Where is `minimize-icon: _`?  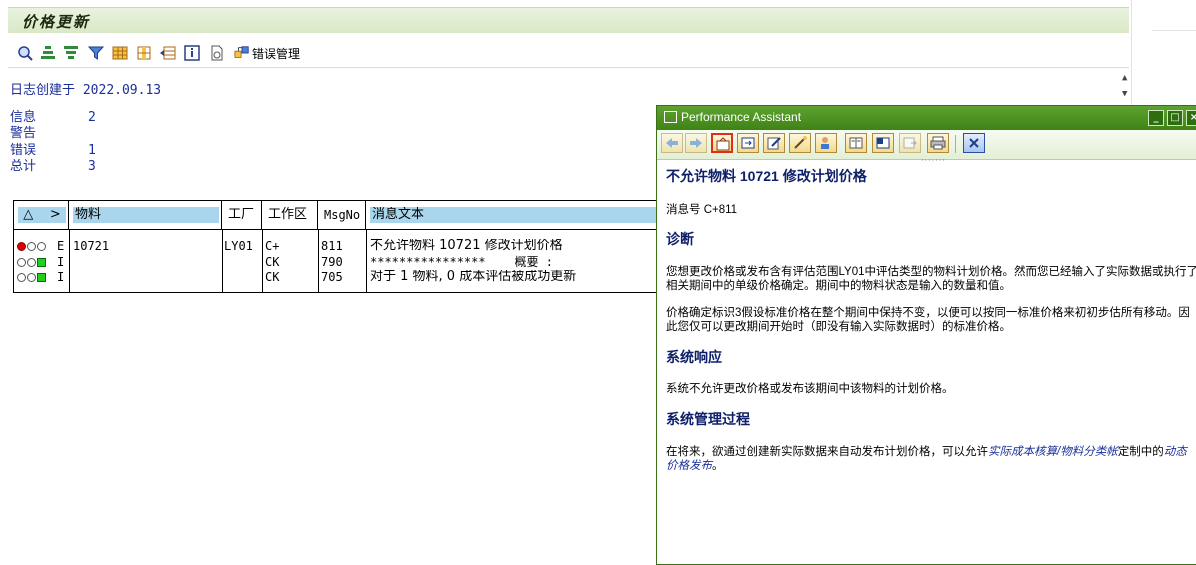
minimize-icon: _ is located at coordinates (1156, 118).